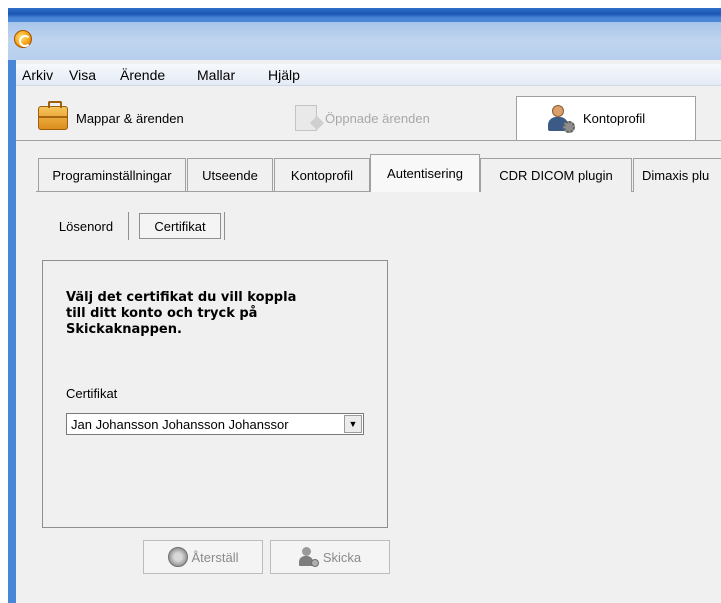  What do you see at coordinates (142, 75) in the screenshot?
I see `menu-arende: Ärende` at bounding box center [142, 75].